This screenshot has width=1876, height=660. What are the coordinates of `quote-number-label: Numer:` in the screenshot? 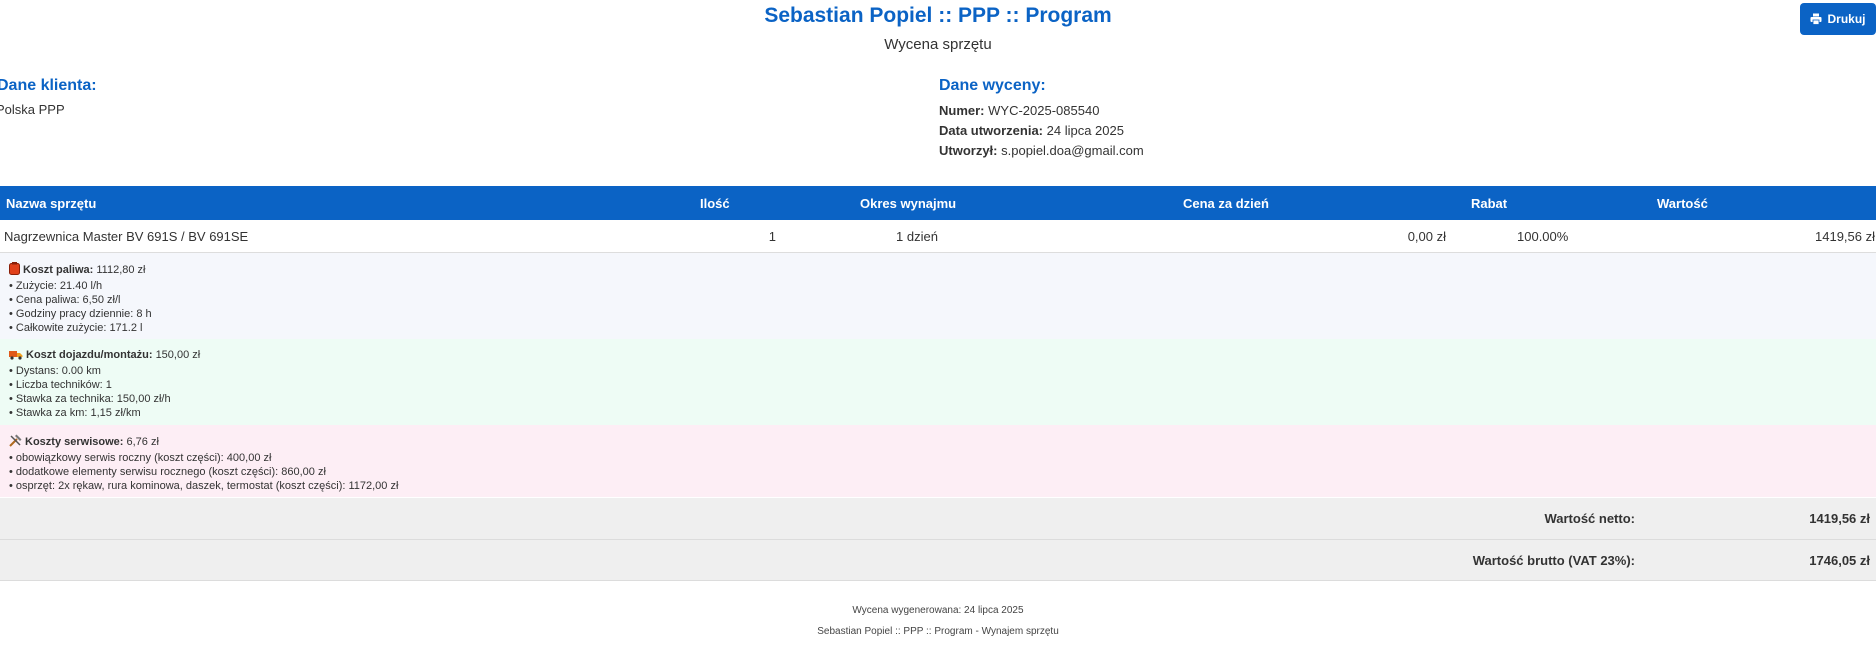 It's located at (962, 110).